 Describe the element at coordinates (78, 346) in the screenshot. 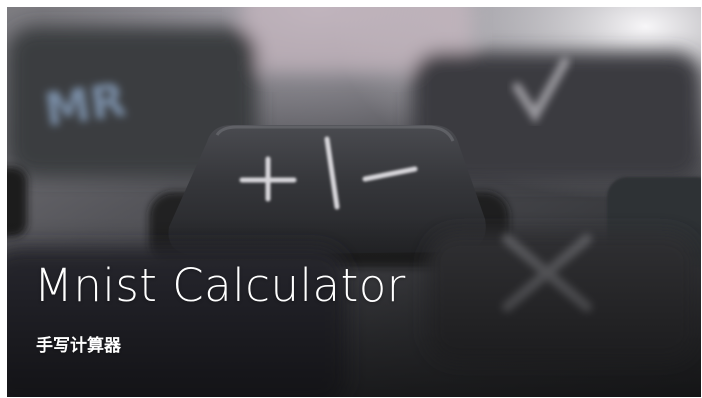

I see `app-subtitle: 手写计算器` at that location.